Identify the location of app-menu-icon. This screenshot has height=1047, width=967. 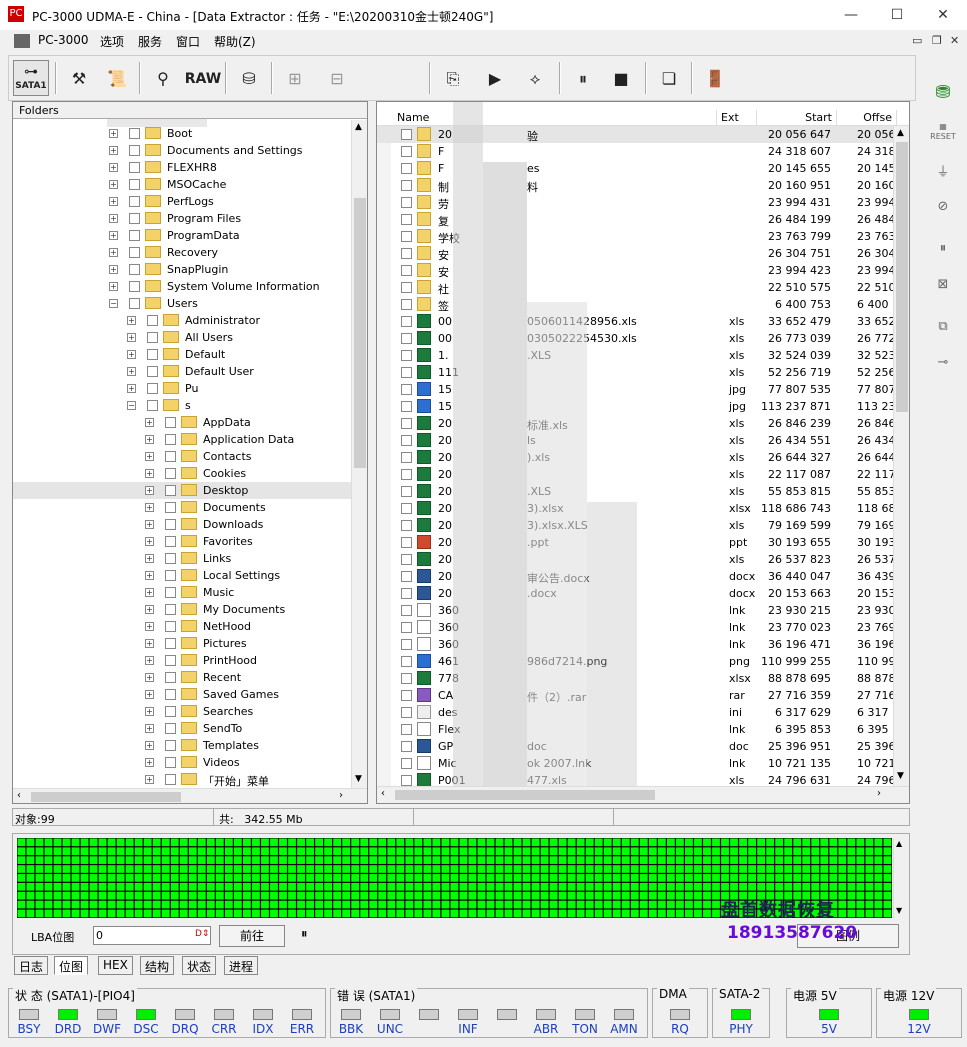
(22, 41).